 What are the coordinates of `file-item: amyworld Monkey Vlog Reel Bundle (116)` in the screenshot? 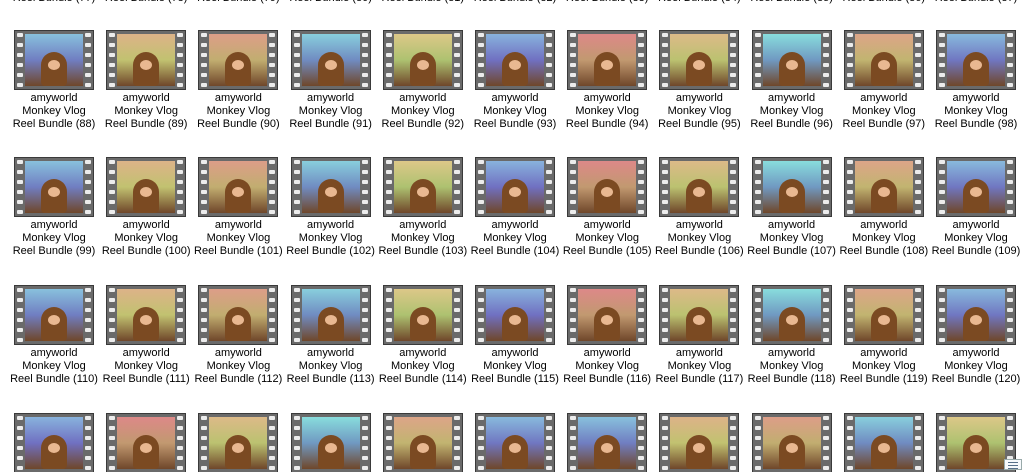 It's located at (607, 335).